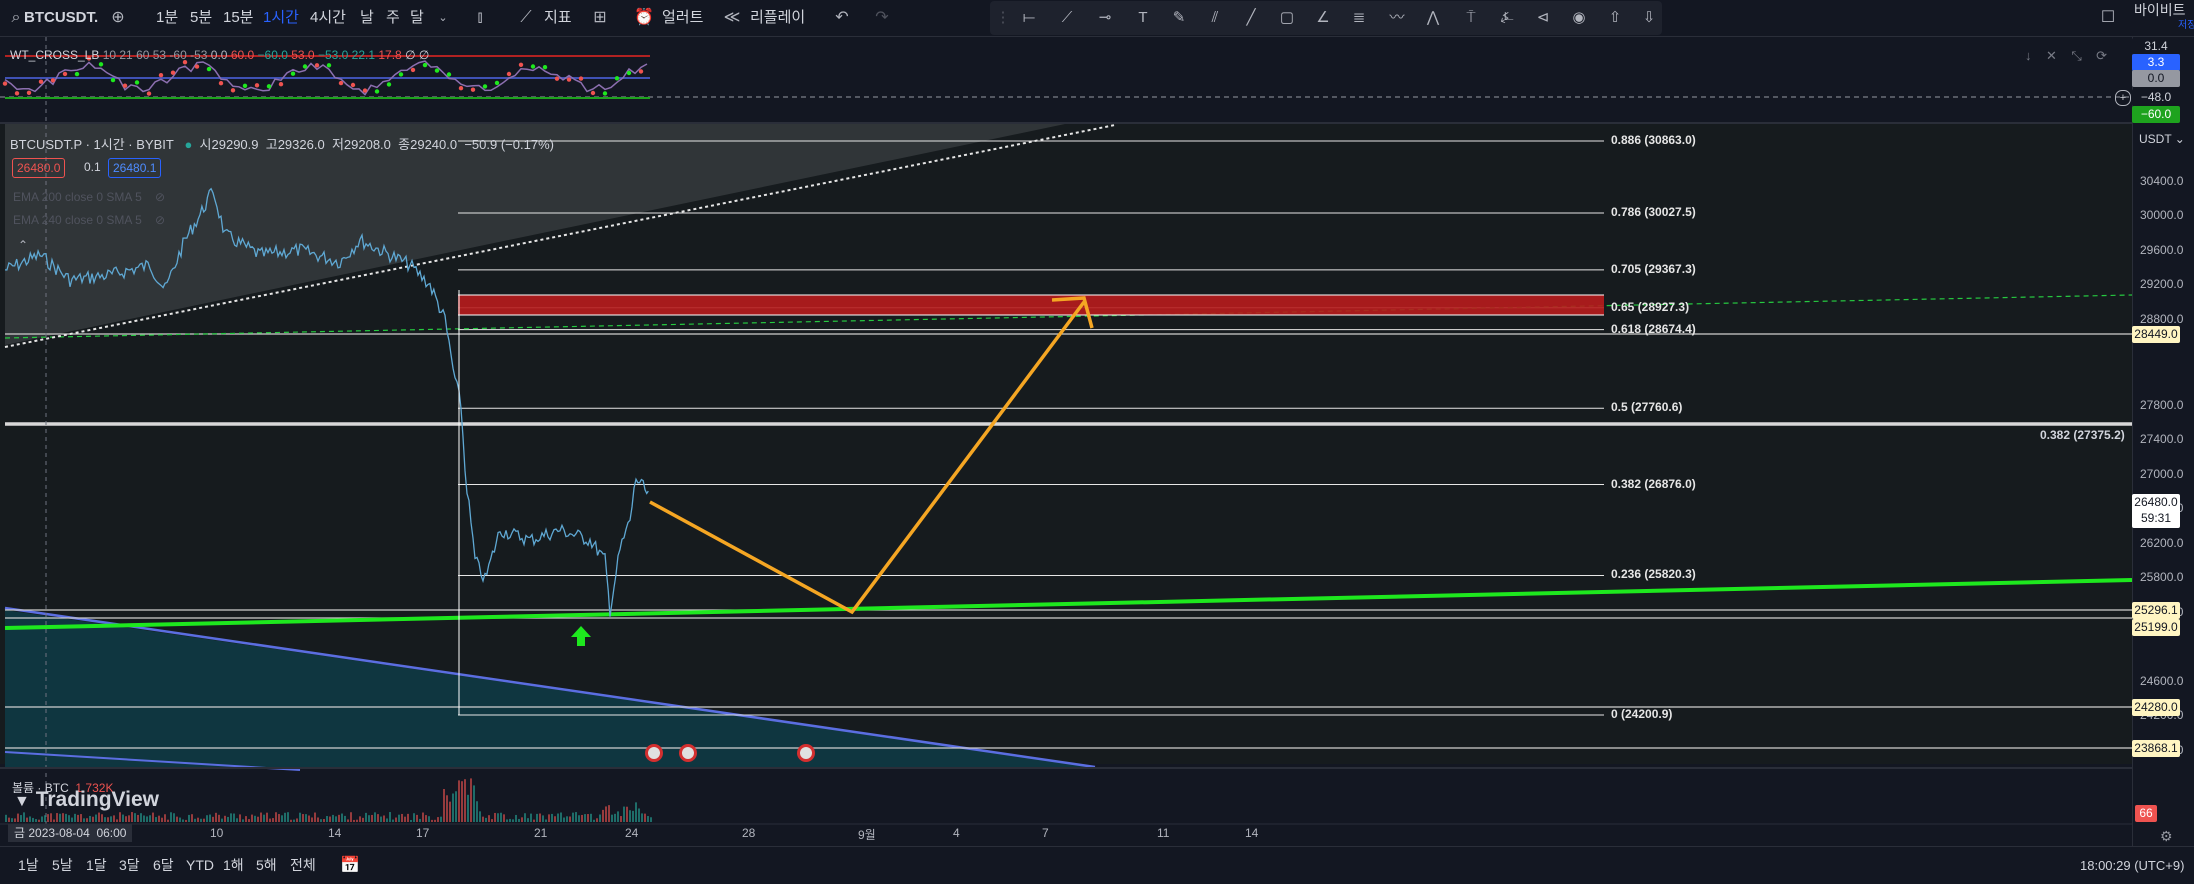  What do you see at coordinates (70, 833) in the screenshot?
I see `cursor-date-label: 금 2023-08-04 06:00` at bounding box center [70, 833].